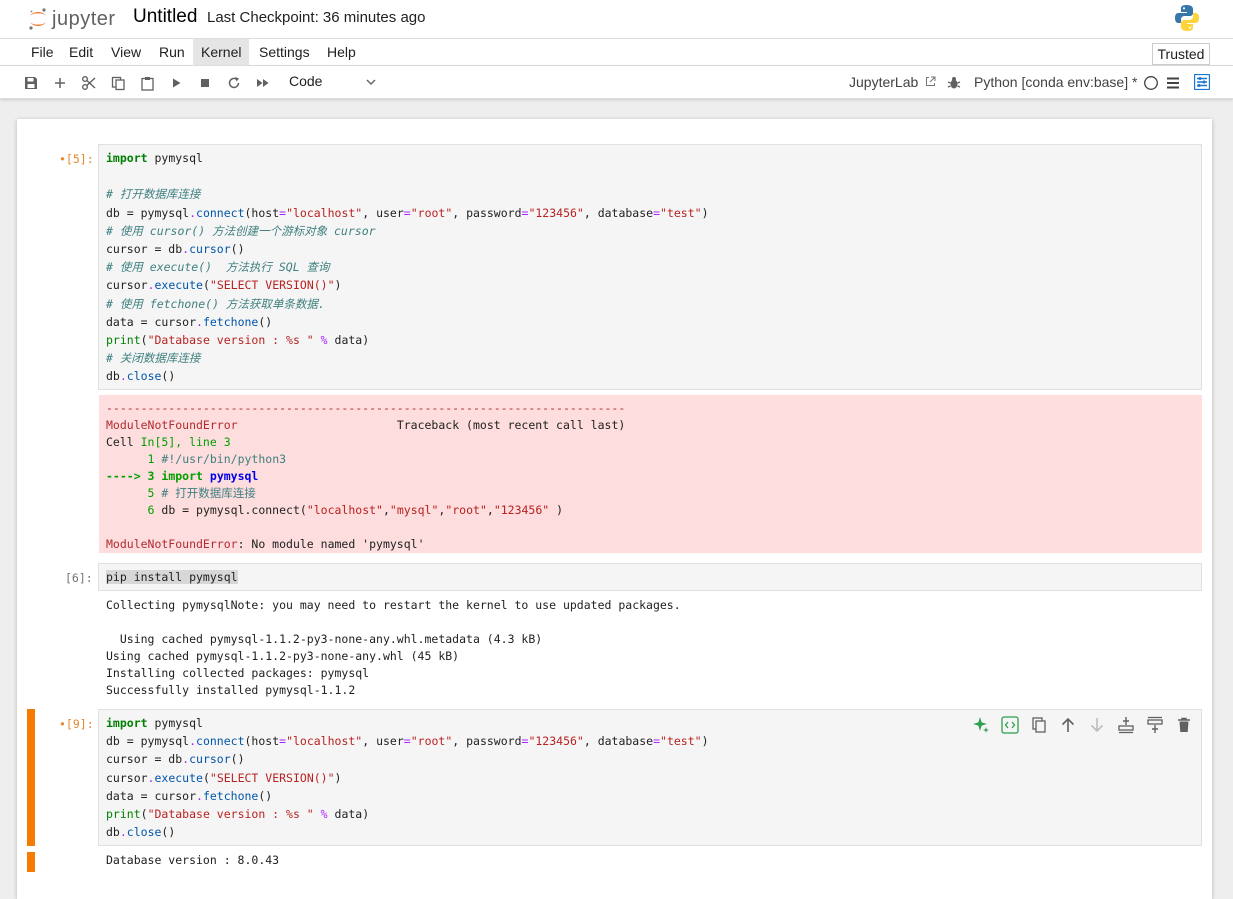 The image size is (1233, 899). I want to click on jupyter-logo: jupyter, so click(72, 19).